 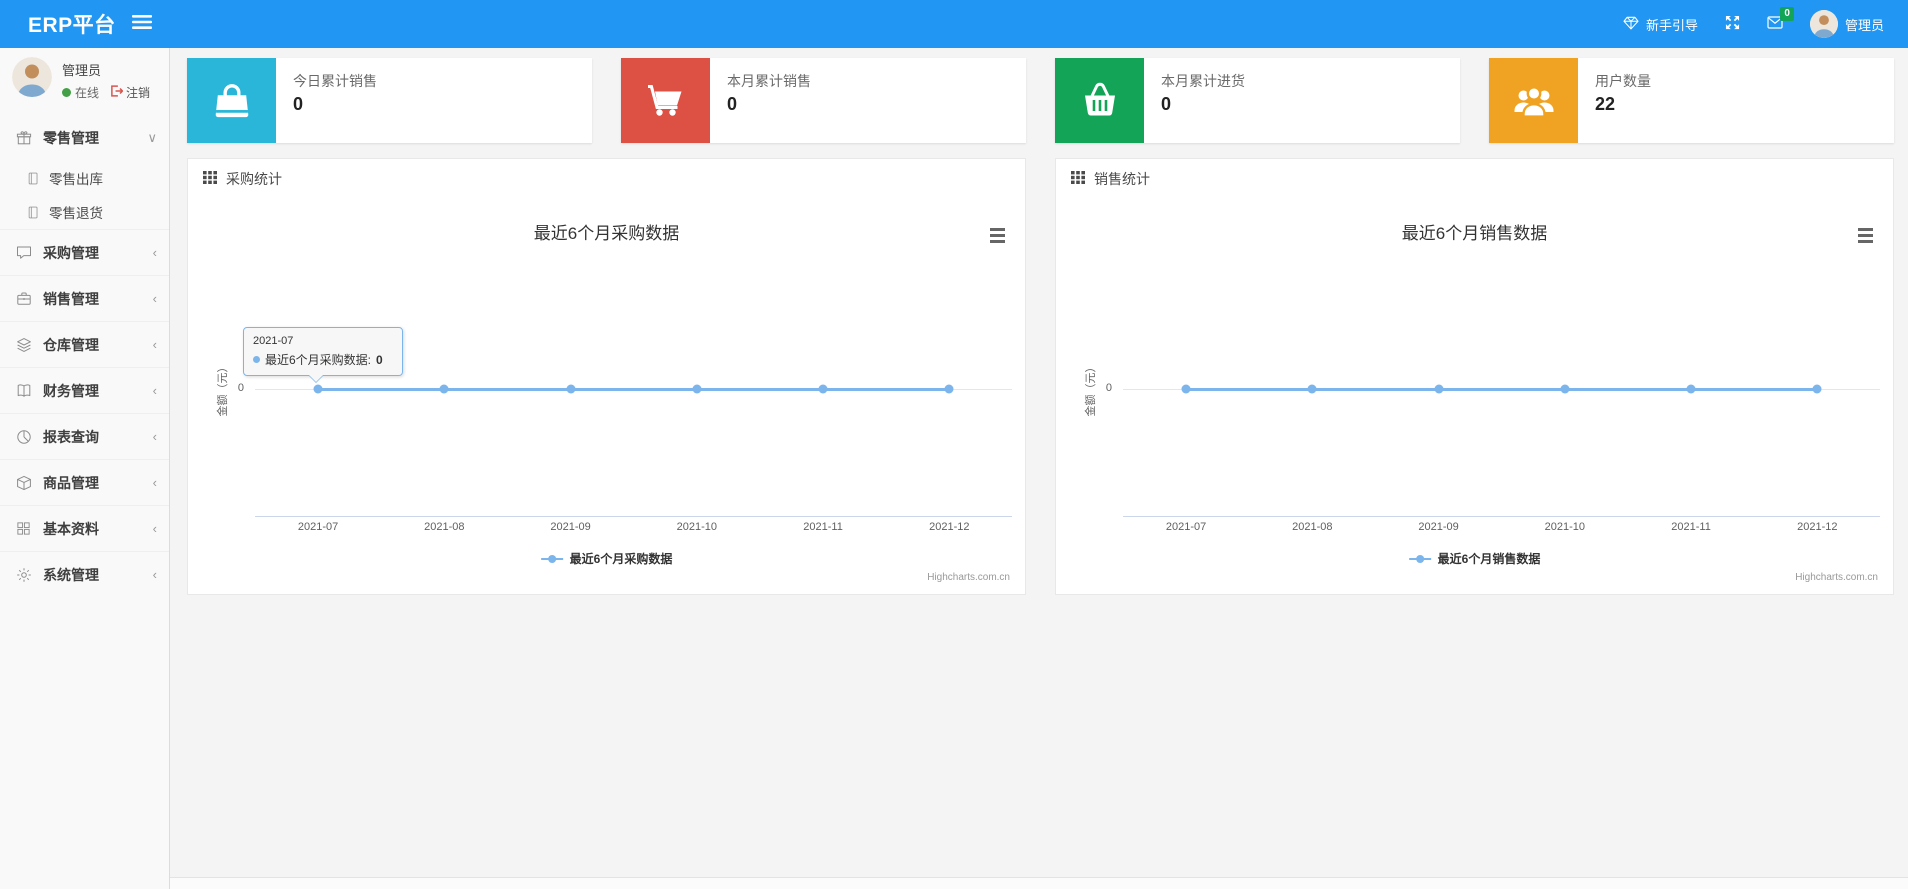 I want to click on navbar-right: 新手引导 0 管理员, so click(x=1765, y=22).